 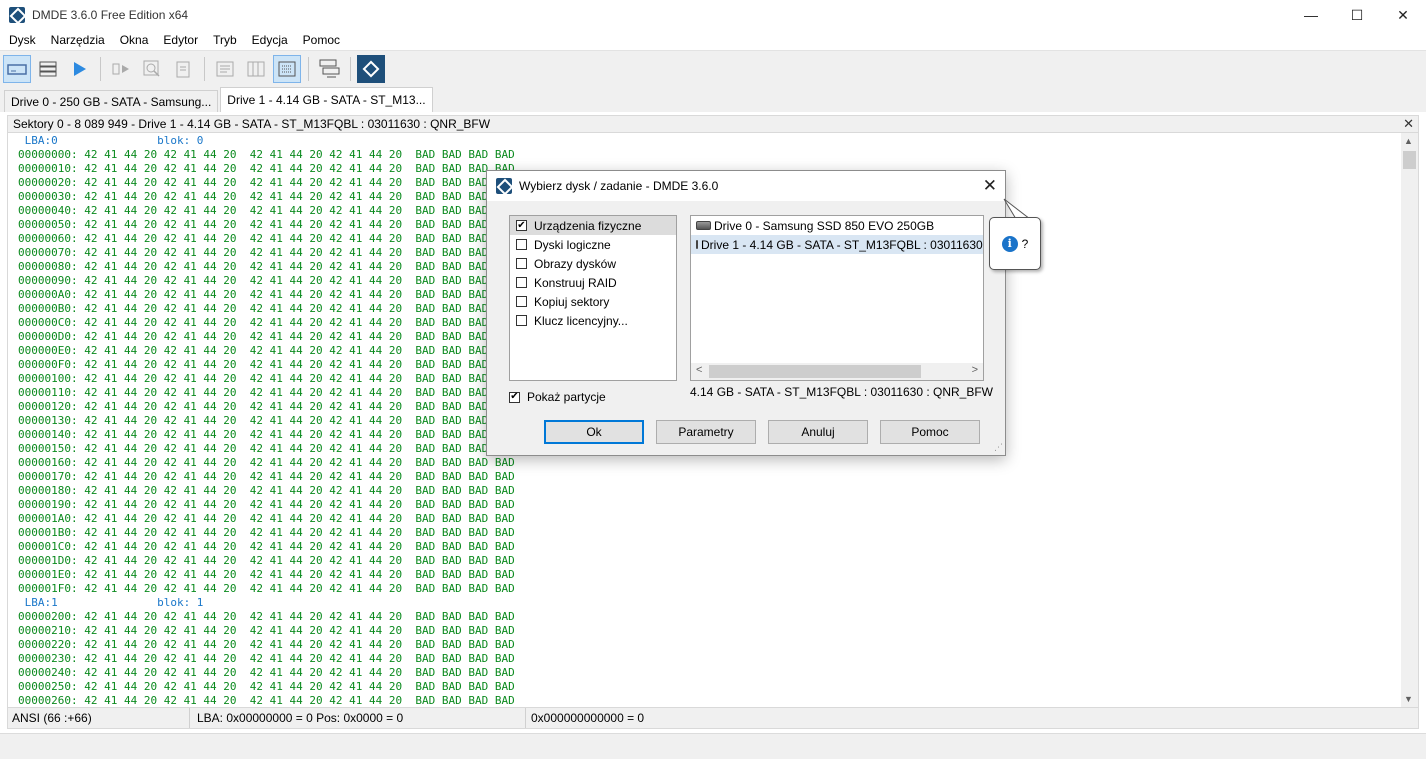 What do you see at coordinates (48, 69) in the screenshot?
I see `list-view-button` at bounding box center [48, 69].